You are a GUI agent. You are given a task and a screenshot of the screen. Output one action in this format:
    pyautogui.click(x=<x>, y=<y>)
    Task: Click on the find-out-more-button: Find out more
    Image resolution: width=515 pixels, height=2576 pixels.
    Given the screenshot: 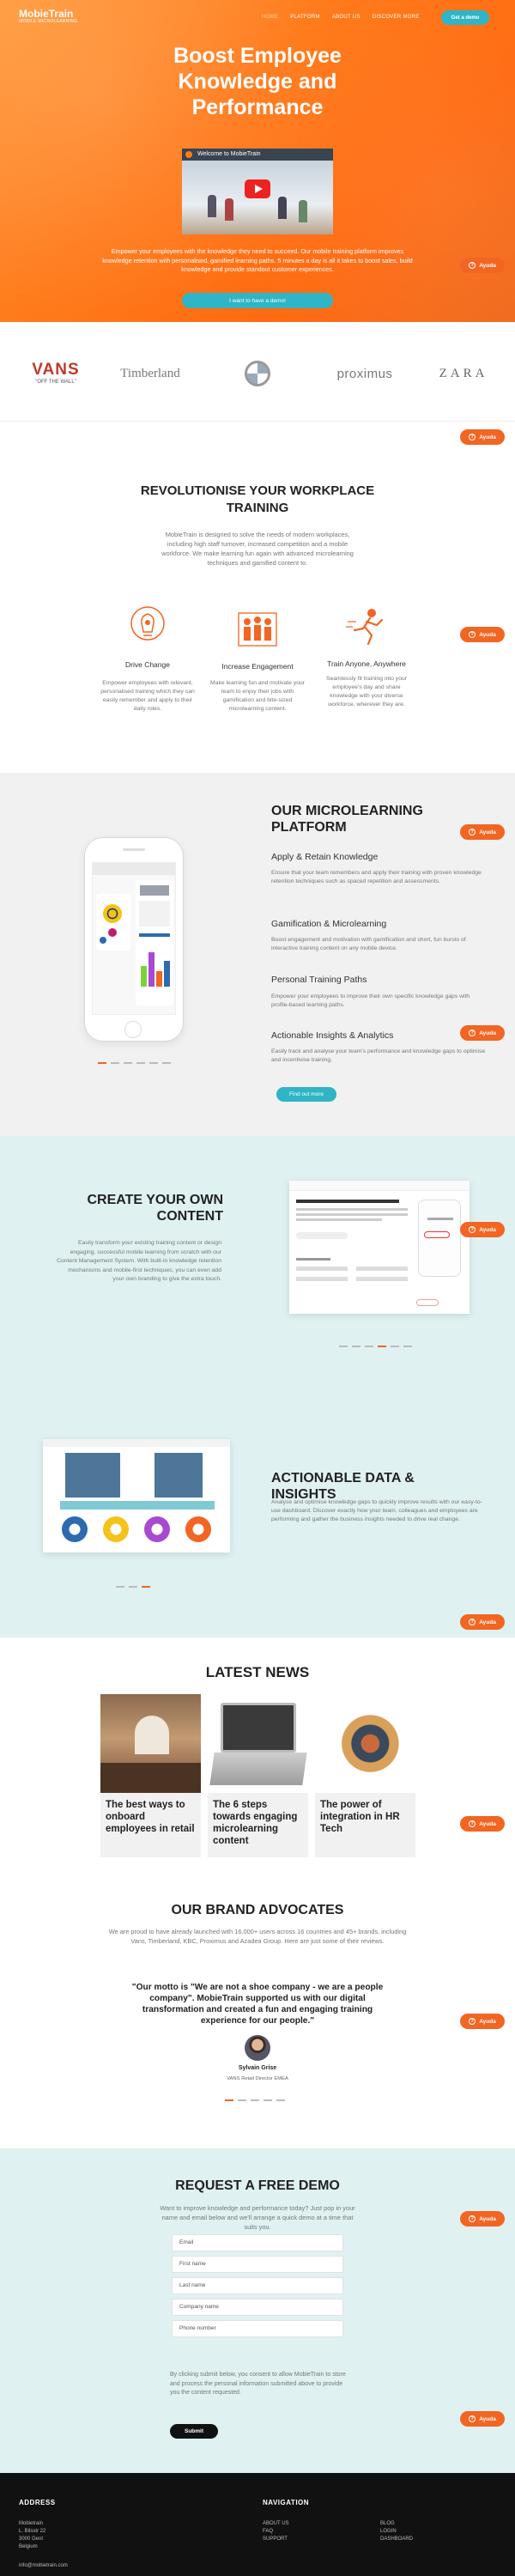 What is the action you would take?
    pyautogui.click(x=306, y=1094)
    